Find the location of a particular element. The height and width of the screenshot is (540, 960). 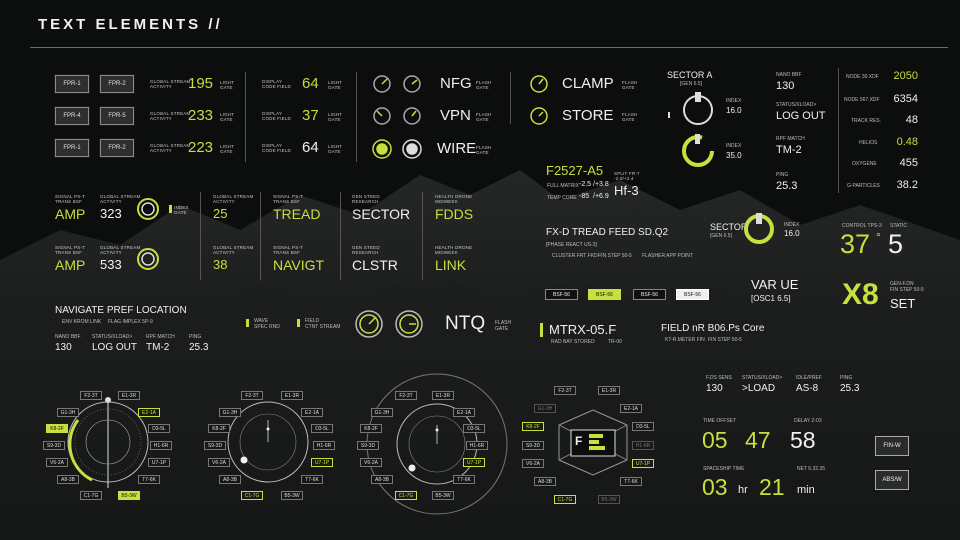

split-label: SPLIT FR-7 -2.0/+2.4 is located at coordinates (627, 176).